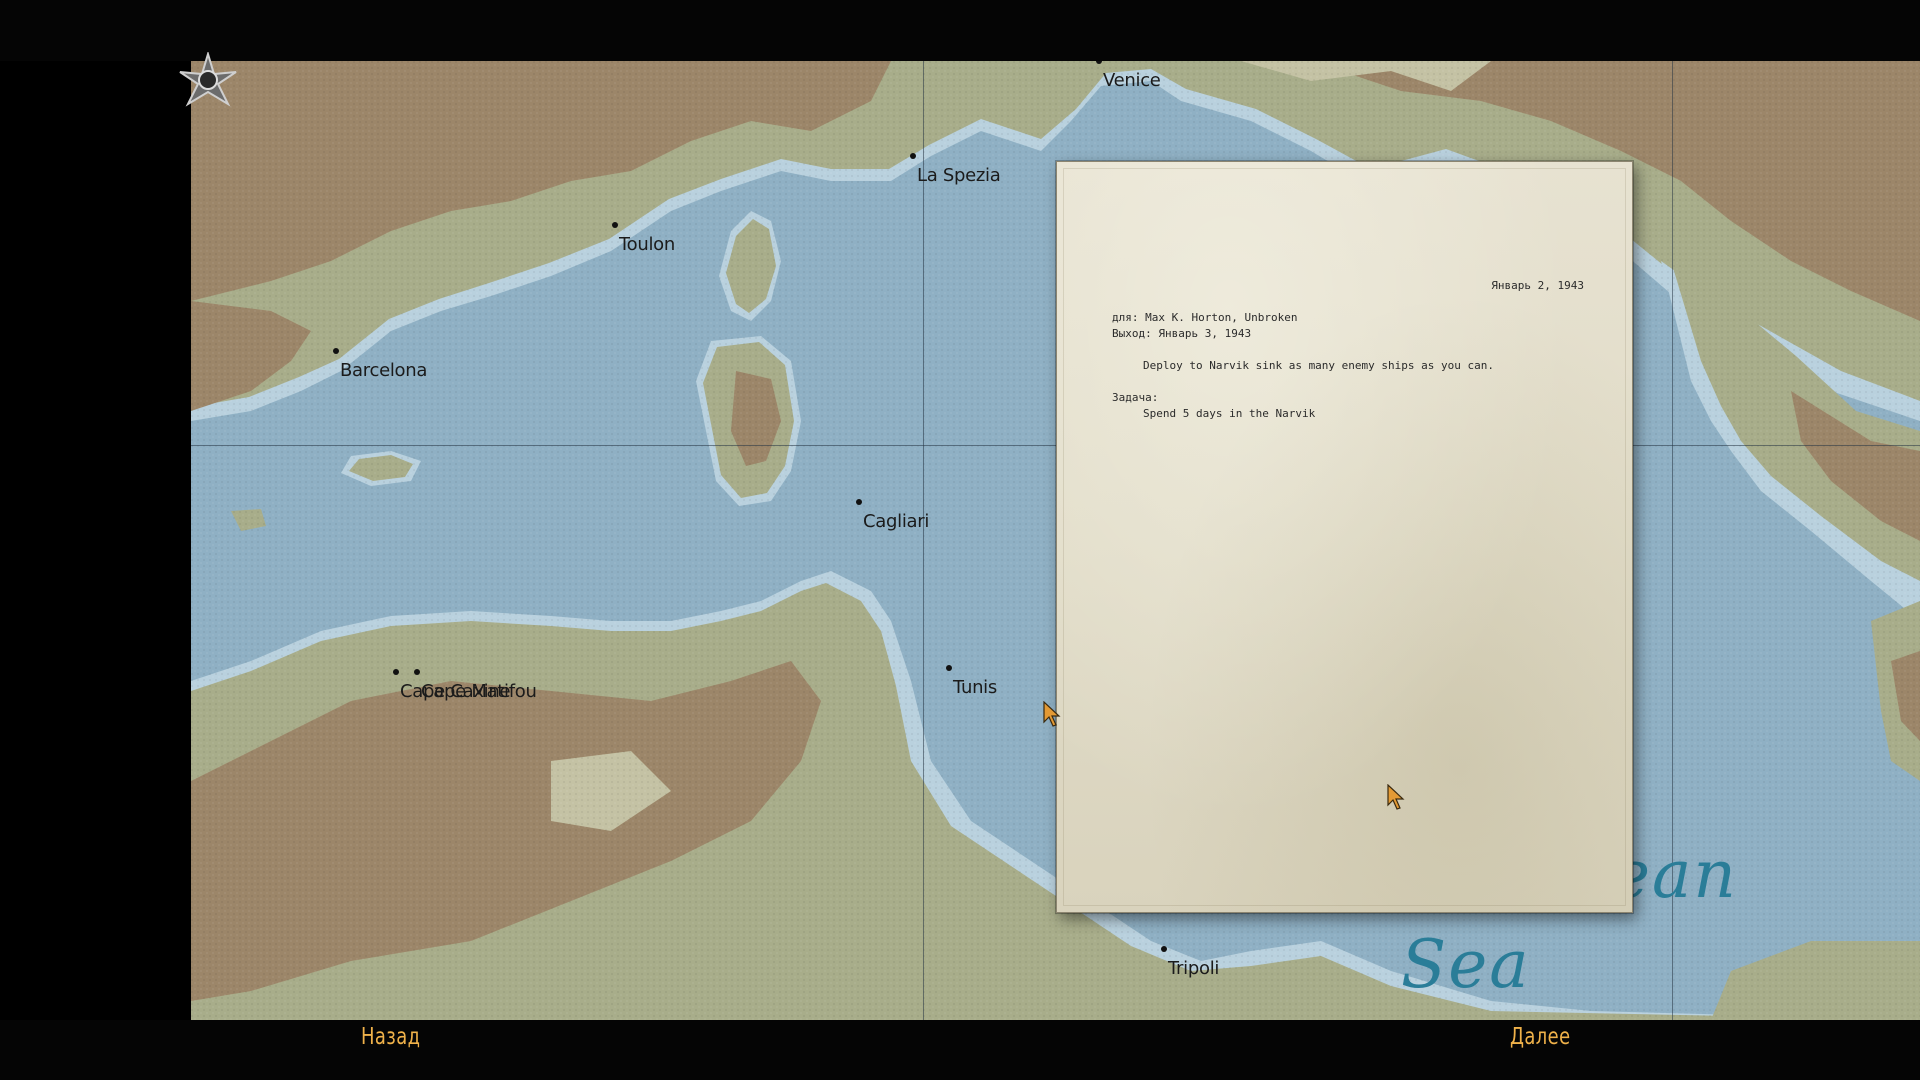  What do you see at coordinates (1132, 80) in the screenshot?
I see `city-name: Venice` at bounding box center [1132, 80].